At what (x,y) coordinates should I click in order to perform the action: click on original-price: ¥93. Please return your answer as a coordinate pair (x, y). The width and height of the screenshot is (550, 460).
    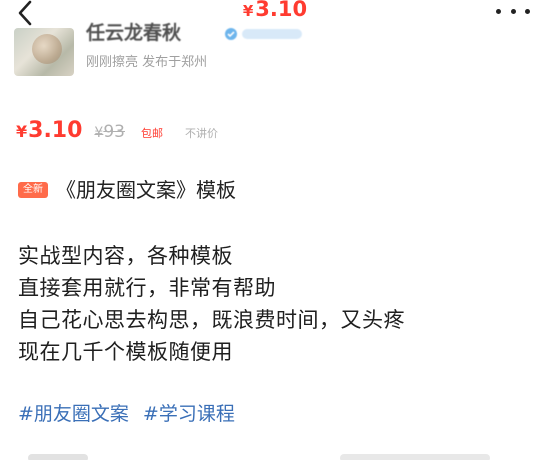
    Looking at the image, I should click on (109, 132).